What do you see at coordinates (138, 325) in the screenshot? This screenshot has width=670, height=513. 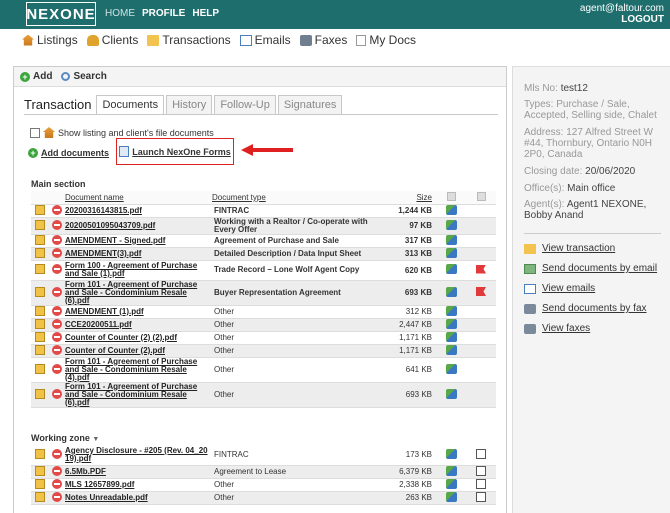 I see `document-name-link: CCE20200511.pdf` at bounding box center [138, 325].